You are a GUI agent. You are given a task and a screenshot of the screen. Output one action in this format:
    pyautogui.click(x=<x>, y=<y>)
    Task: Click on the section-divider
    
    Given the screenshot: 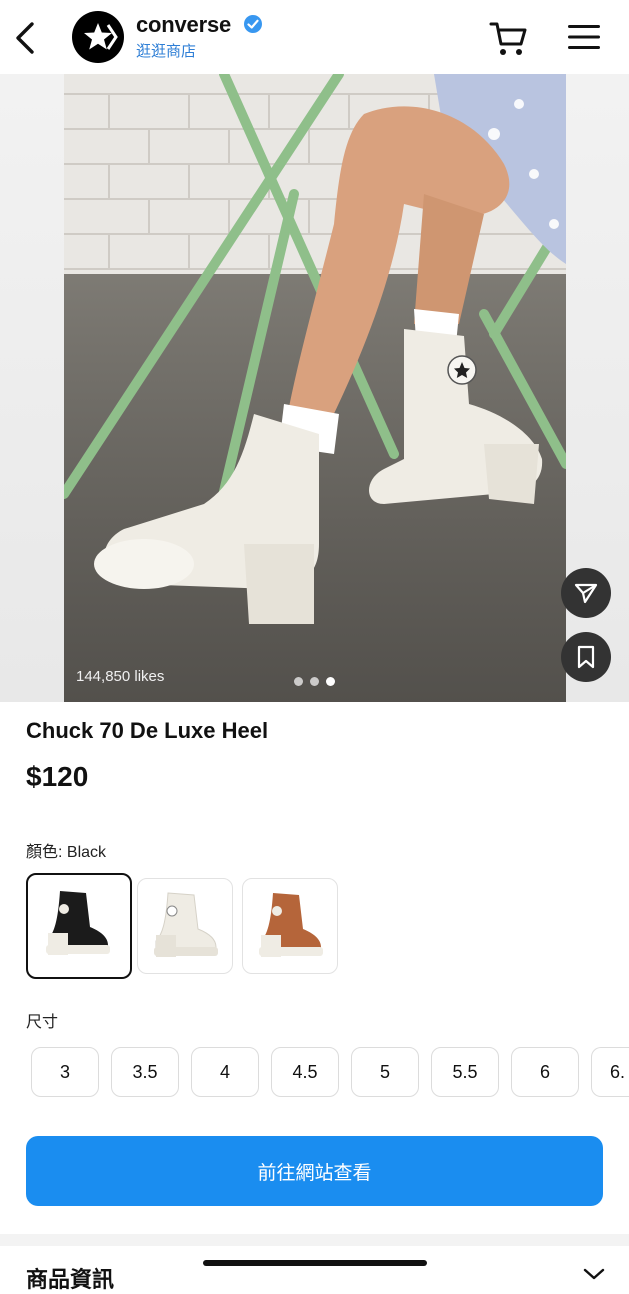 What is the action you would take?
    pyautogui.click(x=314, y=1240)
    